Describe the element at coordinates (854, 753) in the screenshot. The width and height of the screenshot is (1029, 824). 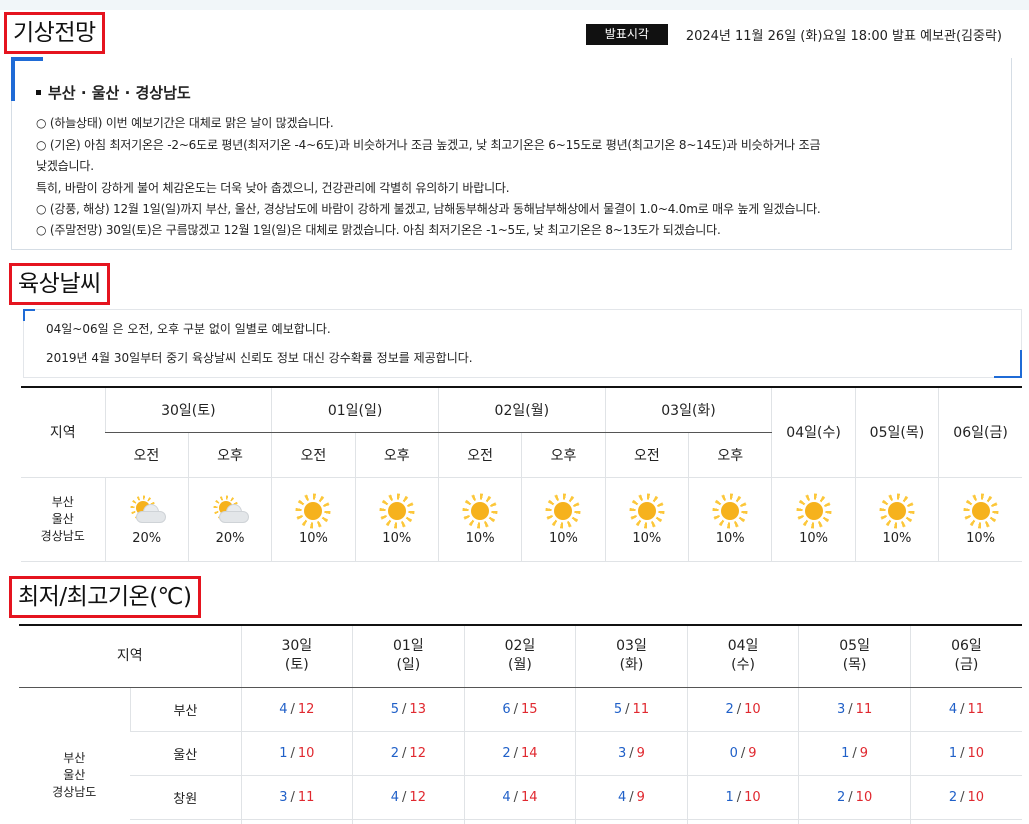
I see `temp-cell: 1/9` at that location.